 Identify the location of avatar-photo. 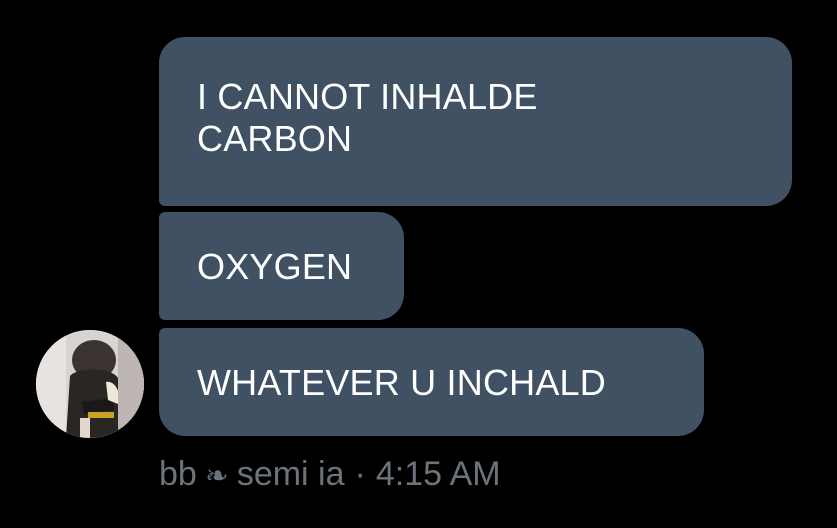
(90, 384).